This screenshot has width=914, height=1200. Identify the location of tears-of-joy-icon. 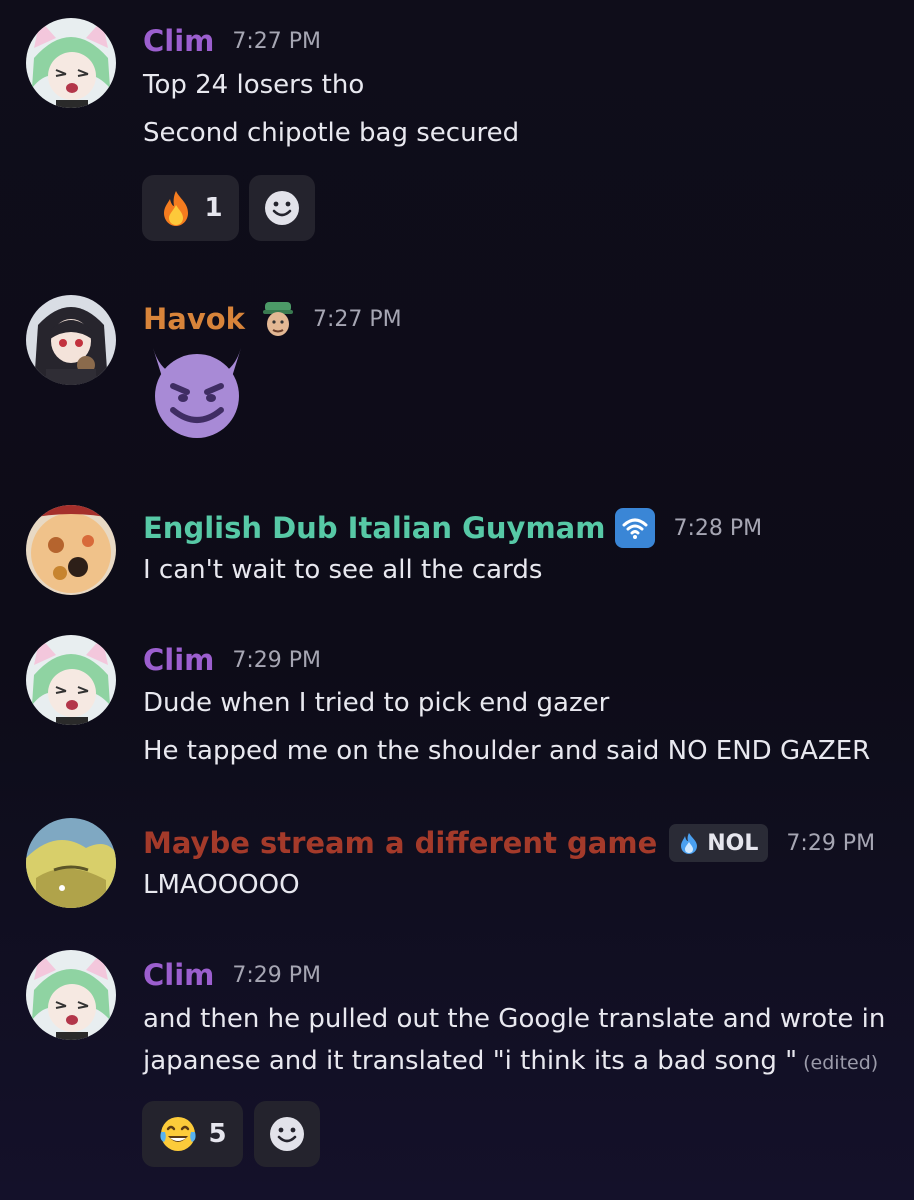
(178, 1134).